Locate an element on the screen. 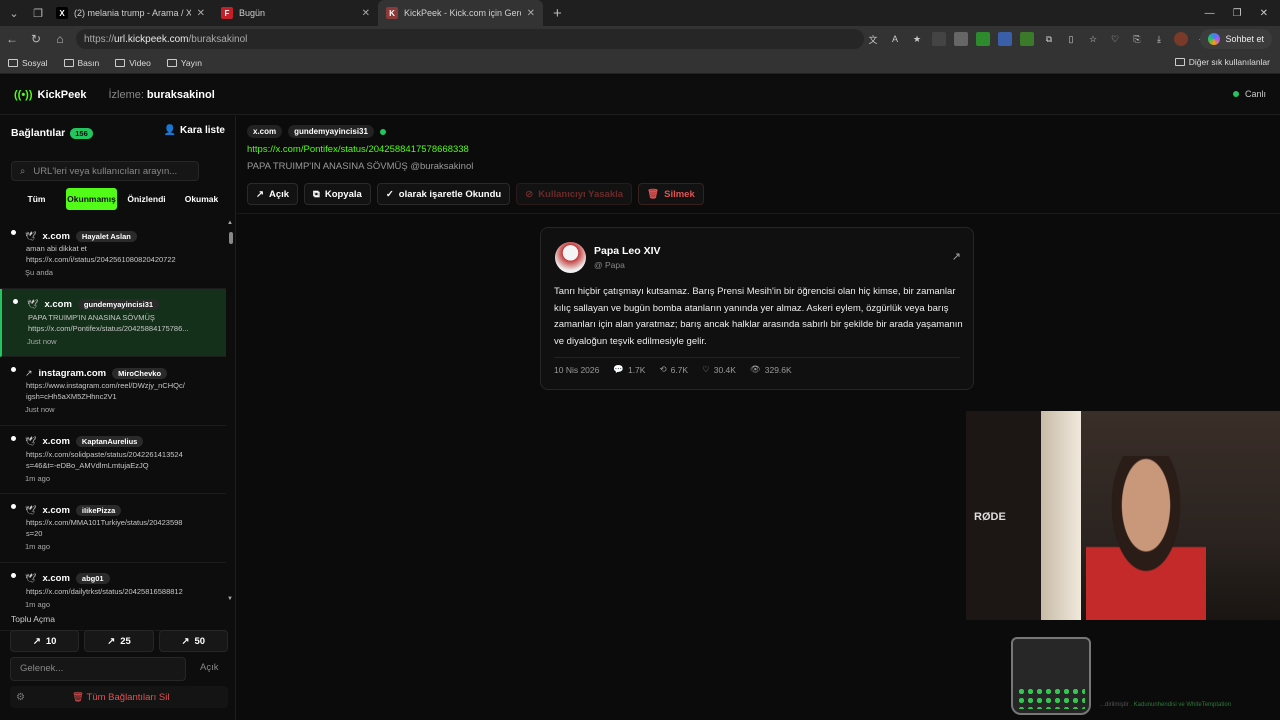 The width and height of the screenshot is (1280, 720). bean-jar-overlay is located at coordinates (1051, 676).